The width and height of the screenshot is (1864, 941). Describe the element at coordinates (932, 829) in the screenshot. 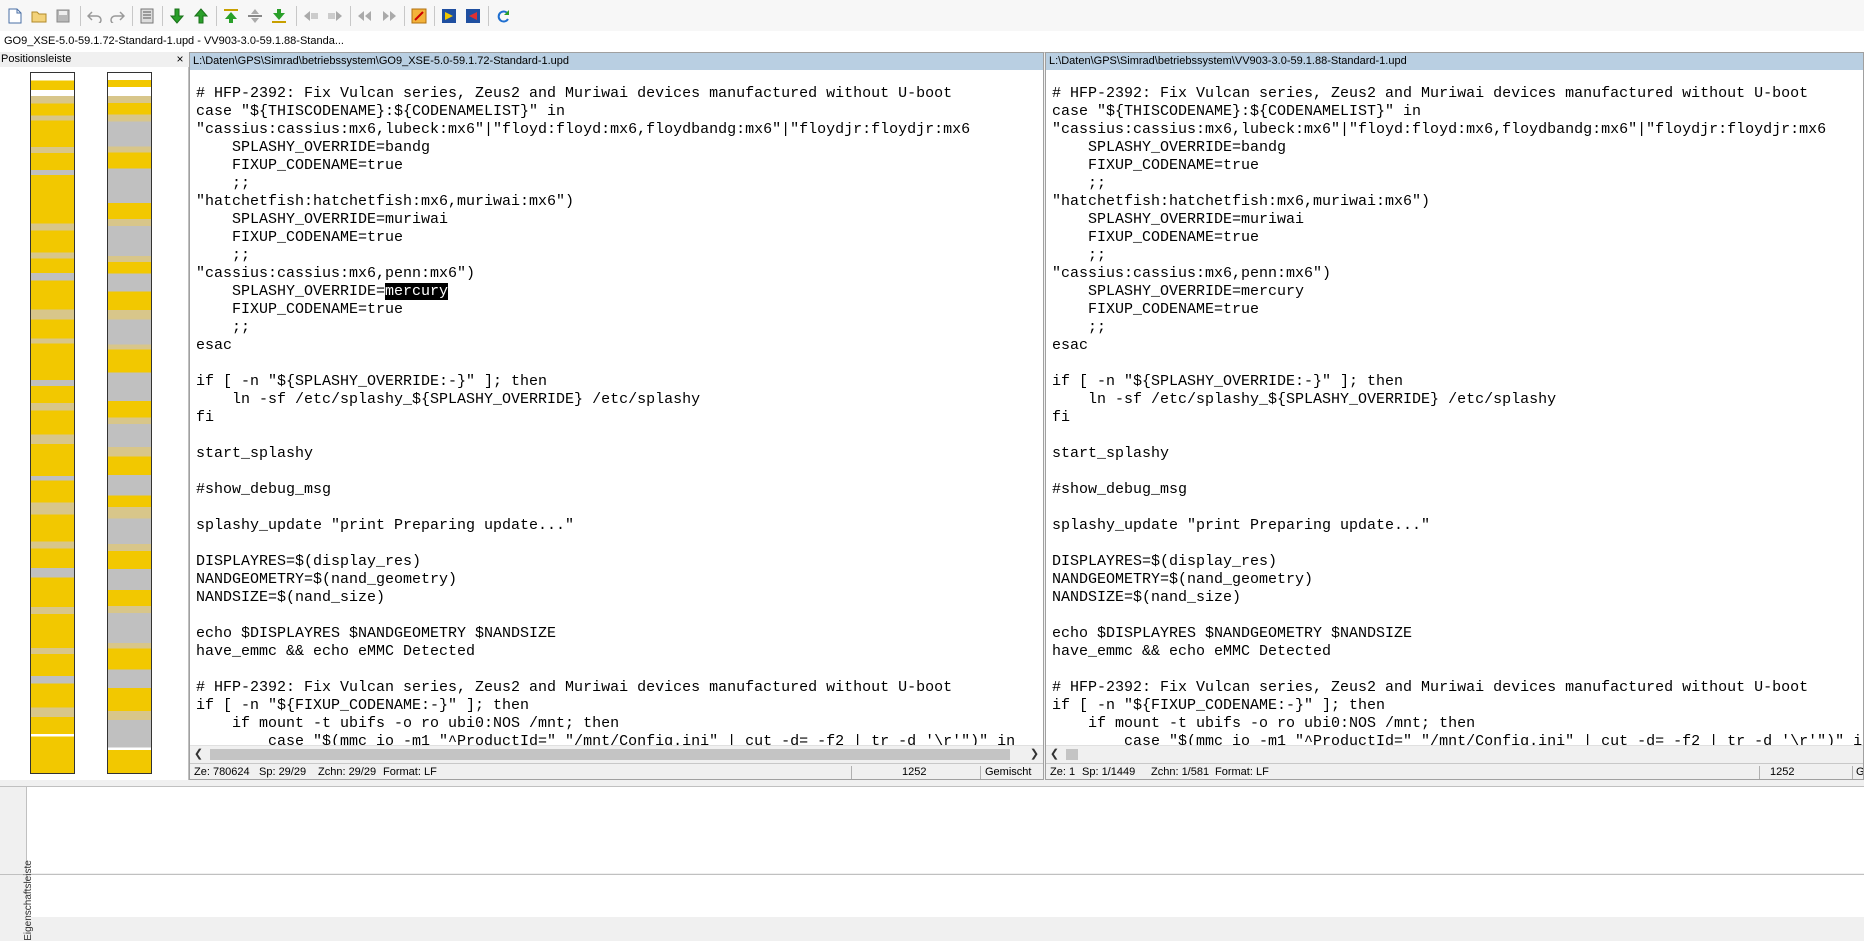

I see `output-panel` at that location.